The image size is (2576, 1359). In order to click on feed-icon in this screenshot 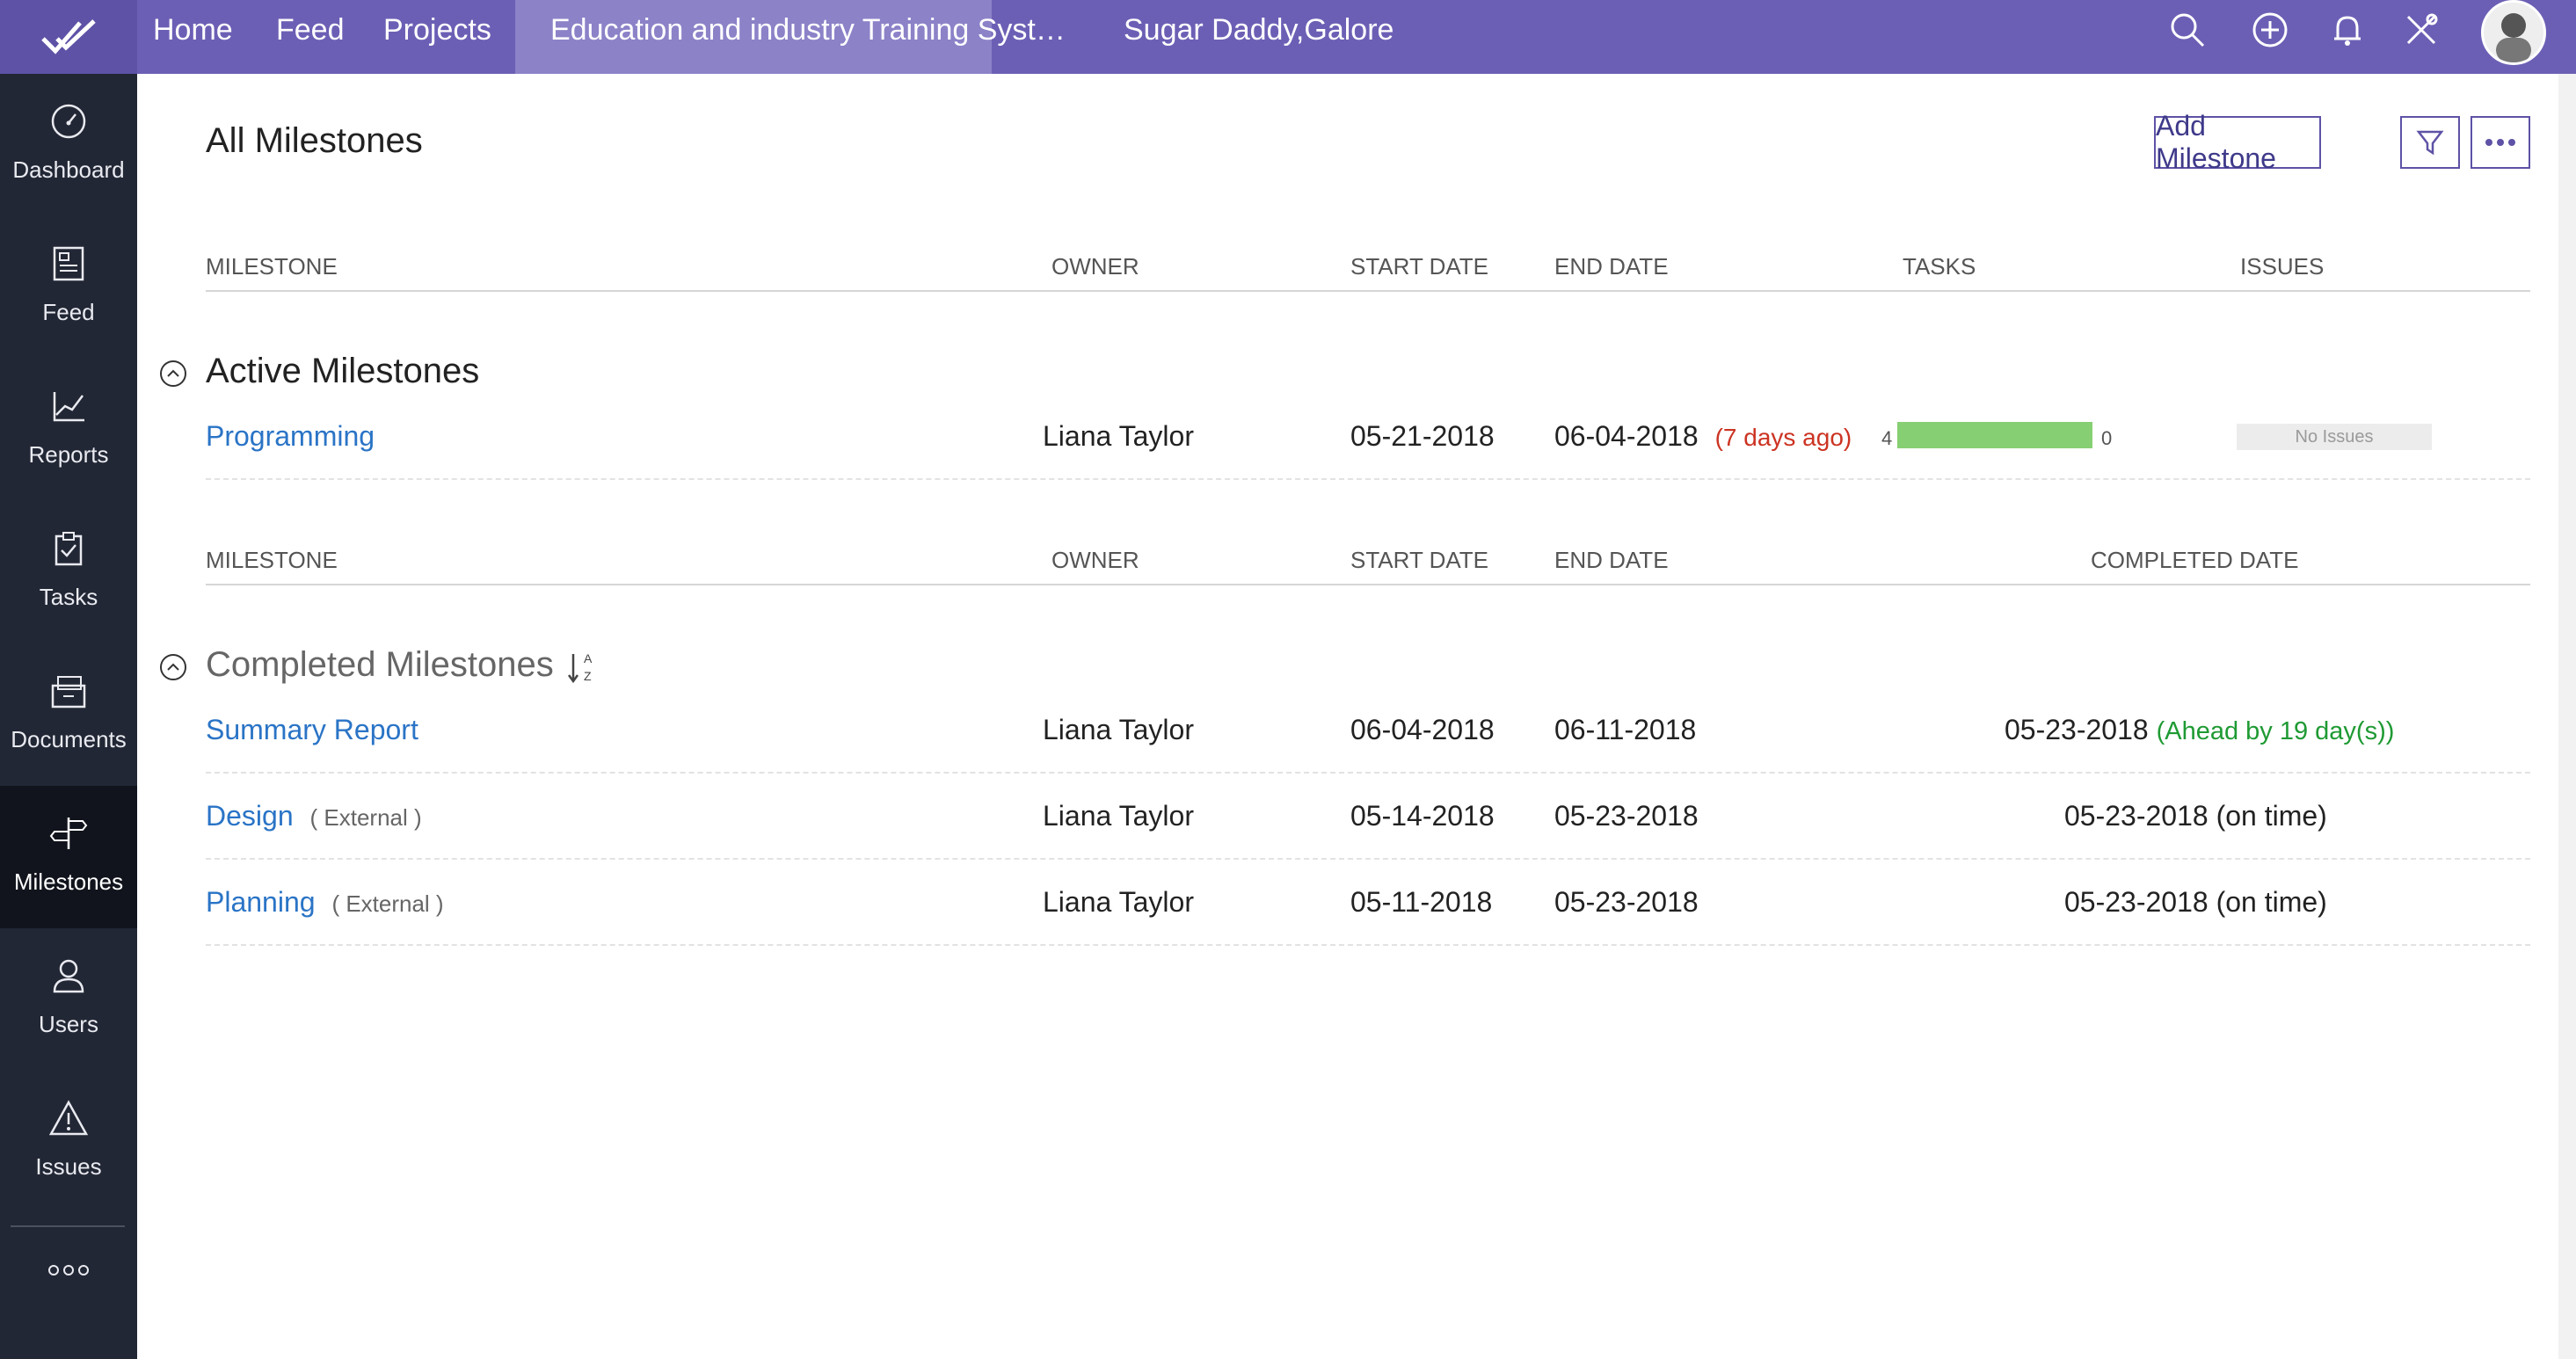, I will do `click(68, 264)`.